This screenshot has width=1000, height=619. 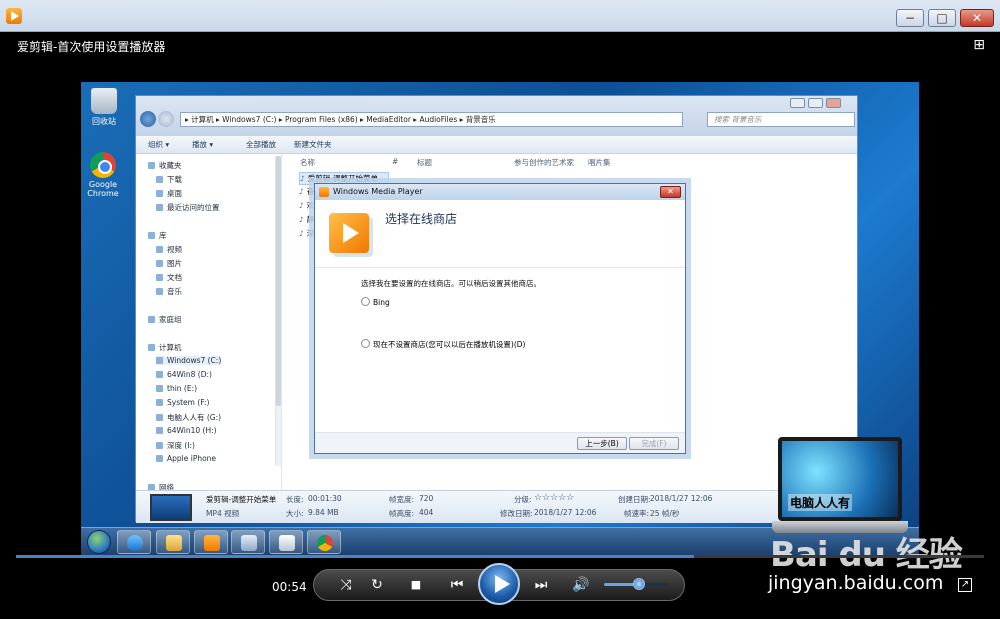 I want to click on nav-videos: 视频, so click(x=169, y=249).